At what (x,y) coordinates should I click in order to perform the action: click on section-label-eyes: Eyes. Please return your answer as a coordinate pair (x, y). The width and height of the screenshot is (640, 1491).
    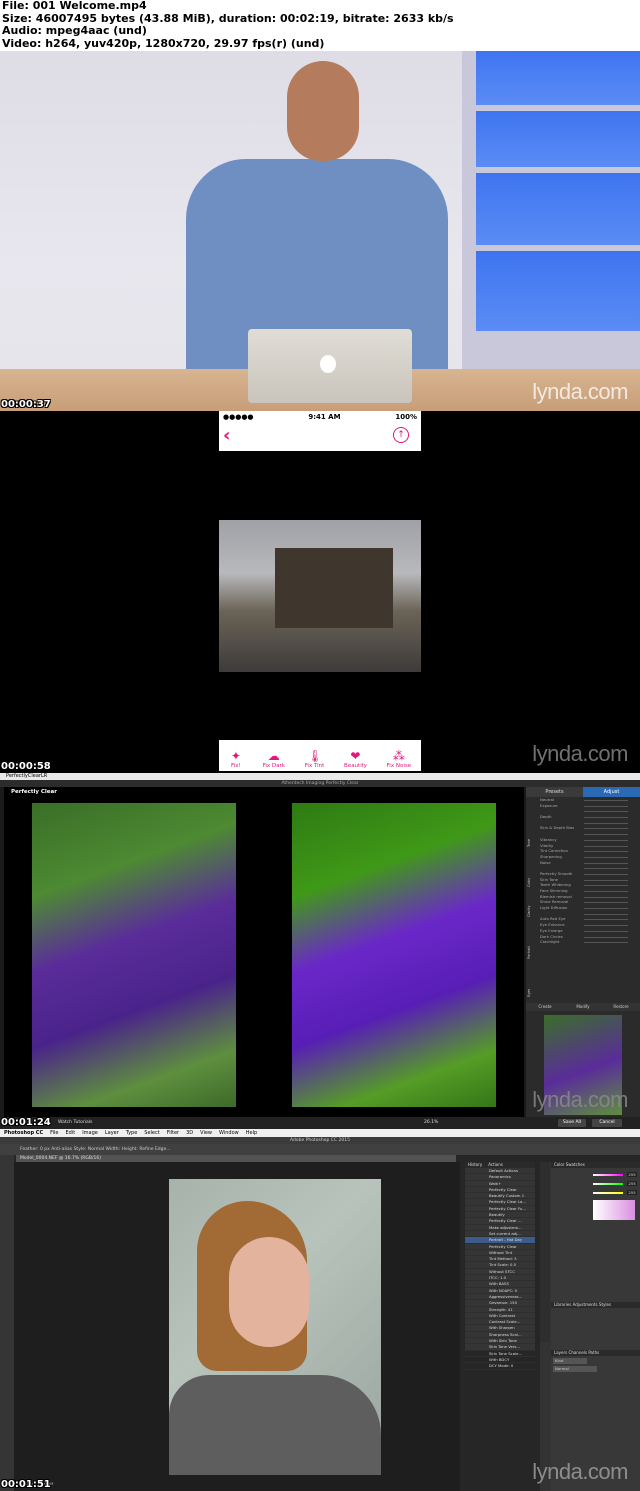
    Looking at the image, I should click on (529, 992).